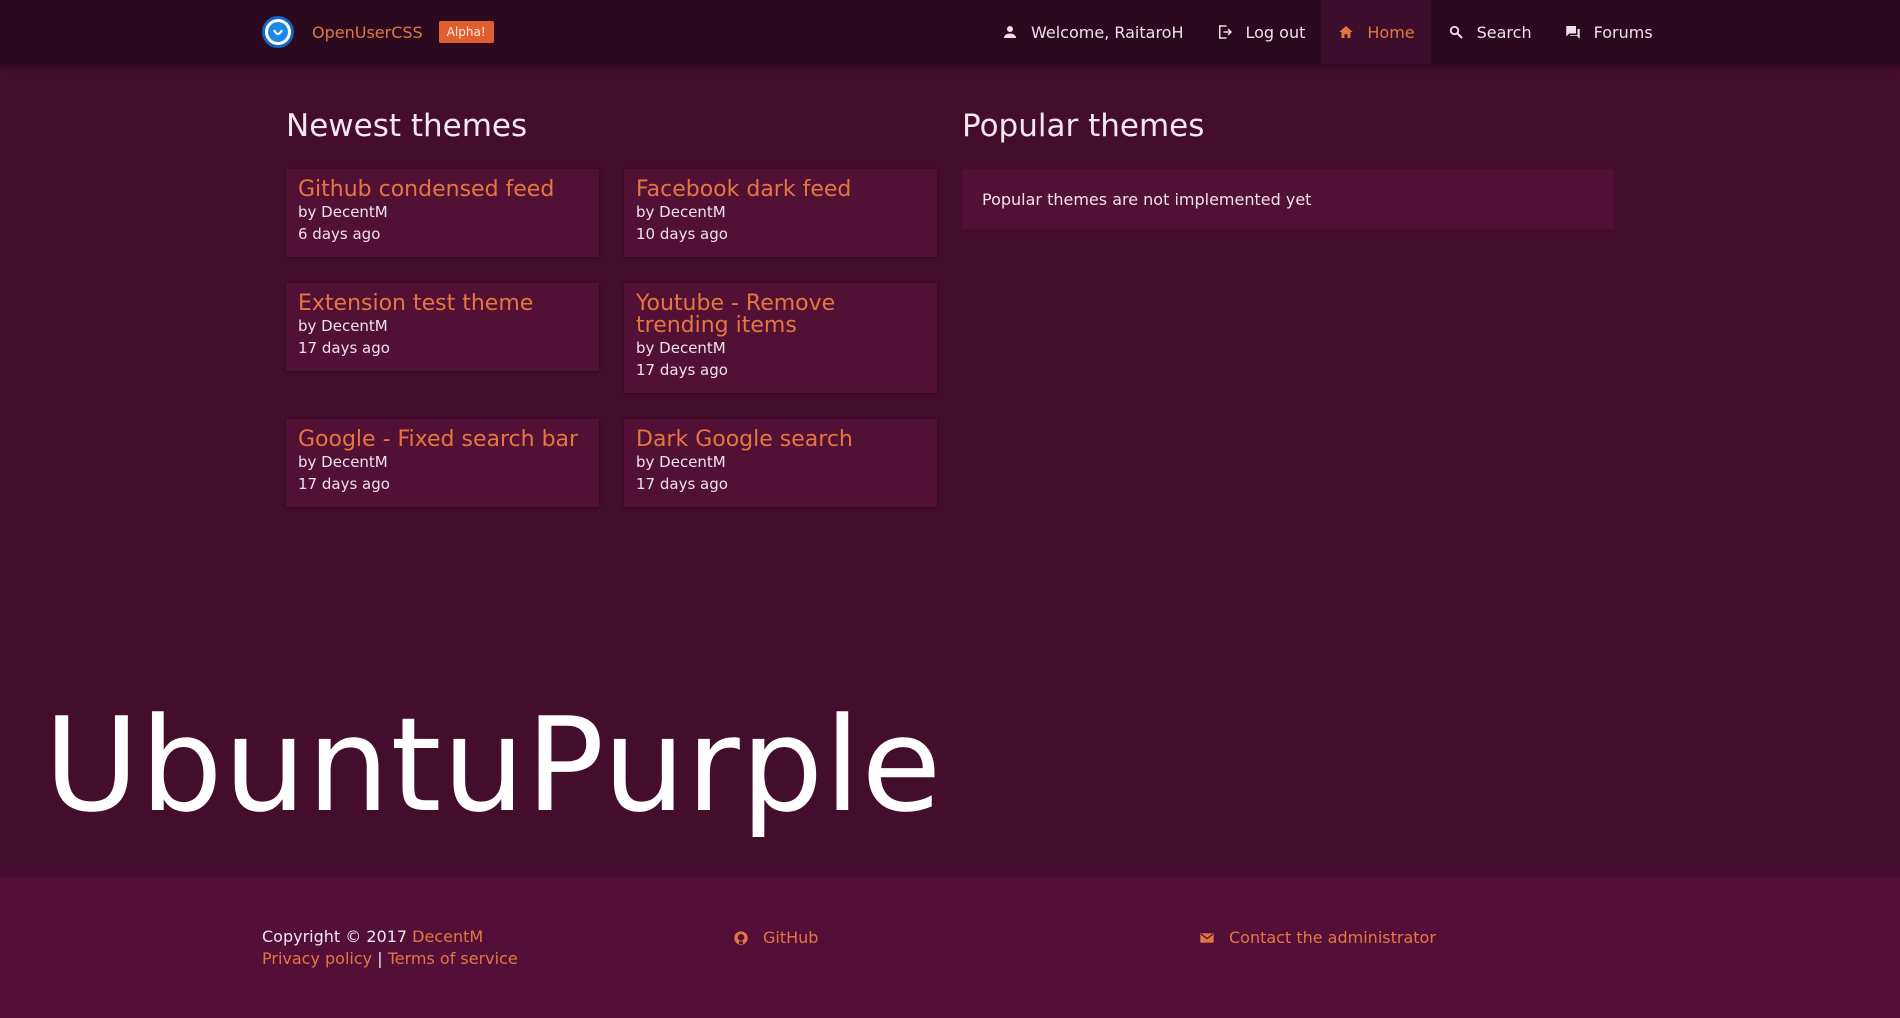 This screenshot has width=1900, height=1018. I want to click on contact-admin-link: Contact the administrator, so click(1317, 938).